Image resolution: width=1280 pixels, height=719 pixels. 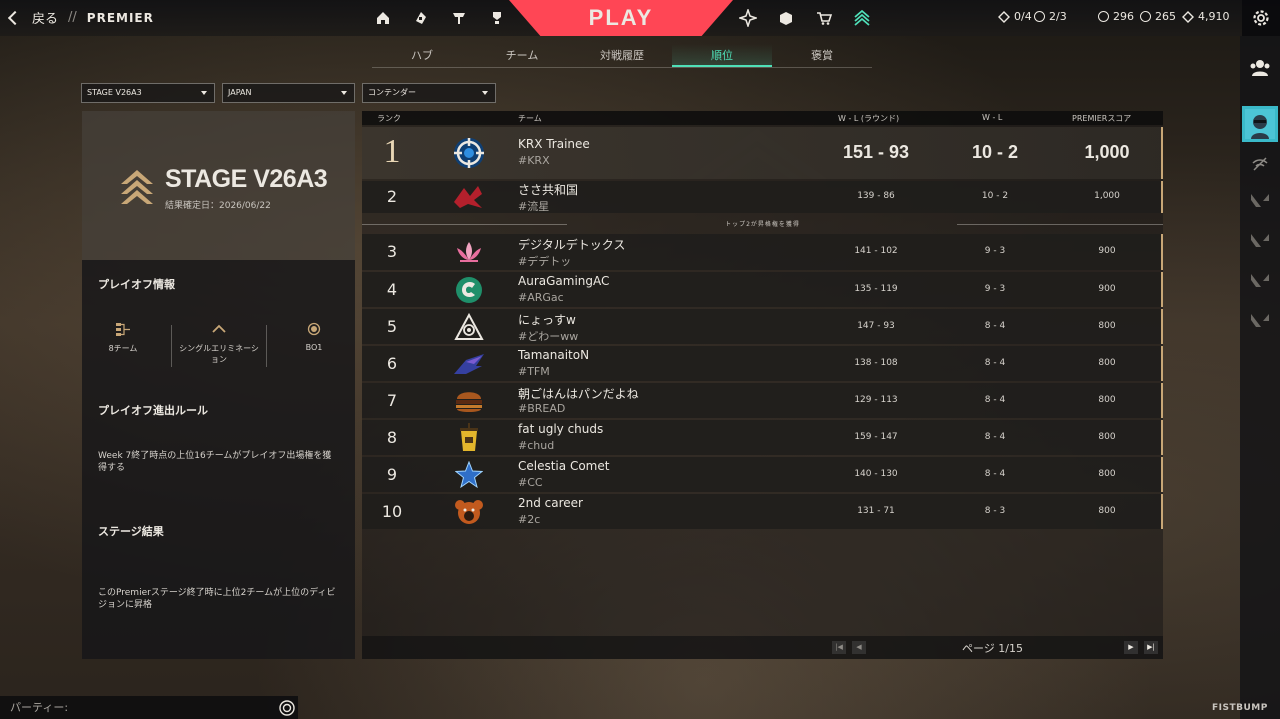 I want to click on table-row: 4 AuraGamingAC #ARGac 135 - 119 9 - 3 900, so click(x=762, y=289).